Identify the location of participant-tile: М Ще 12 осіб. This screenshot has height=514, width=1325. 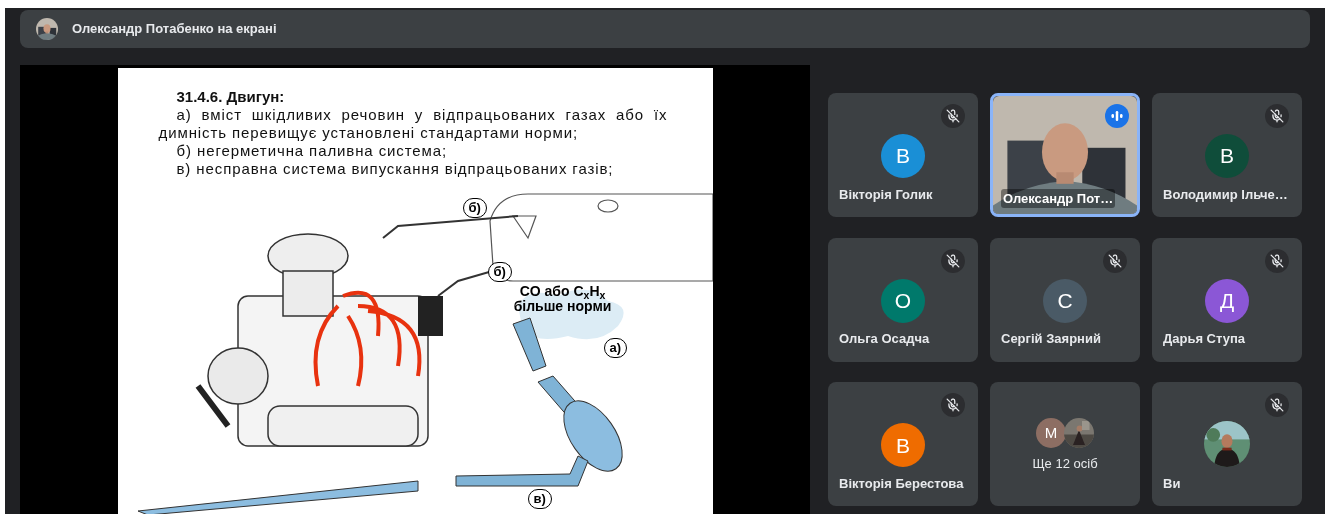
(1065, 444).